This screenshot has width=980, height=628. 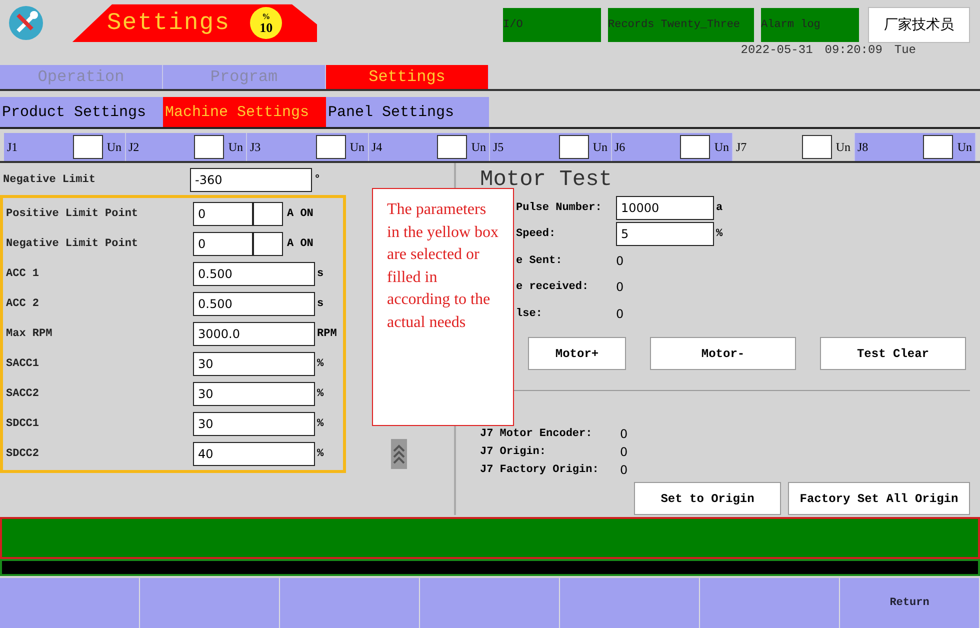 I want to click on joint-label: J4, so click(x=378, y=147).